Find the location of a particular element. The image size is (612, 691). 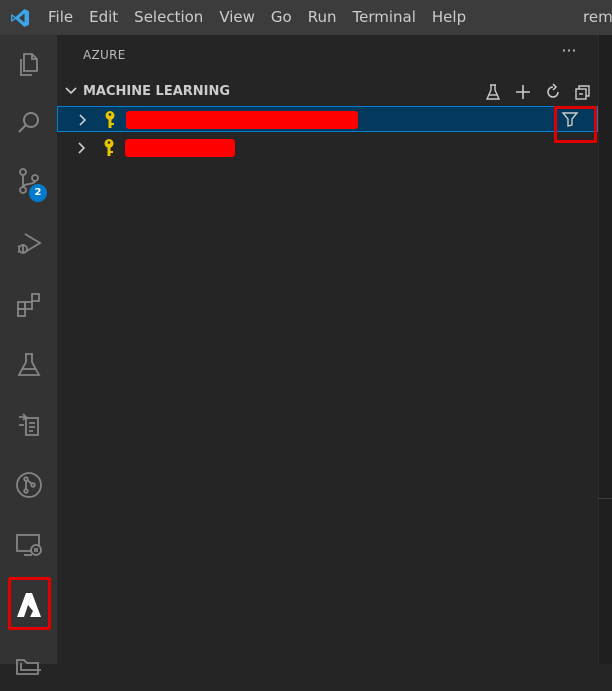

add-button is located at coordinates (522, 92).